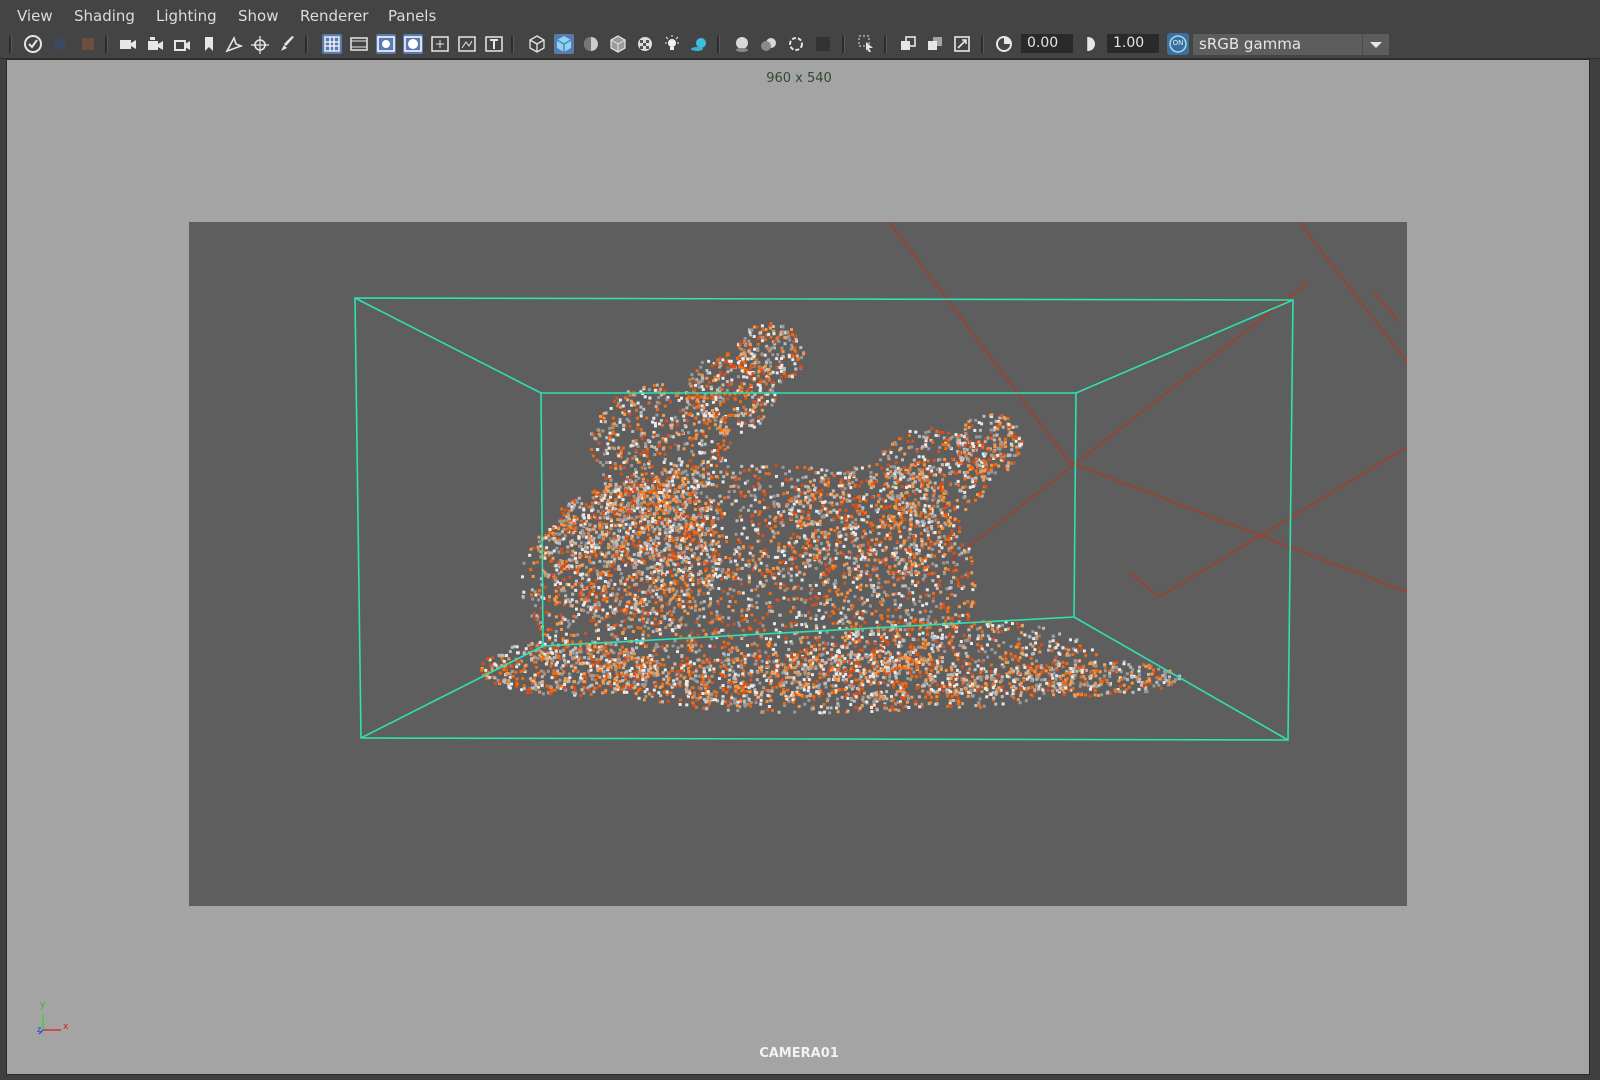 The width and height of the screenshot is (1600, 1080). I want to click on axis-label-y: y, so click(43, 1005).